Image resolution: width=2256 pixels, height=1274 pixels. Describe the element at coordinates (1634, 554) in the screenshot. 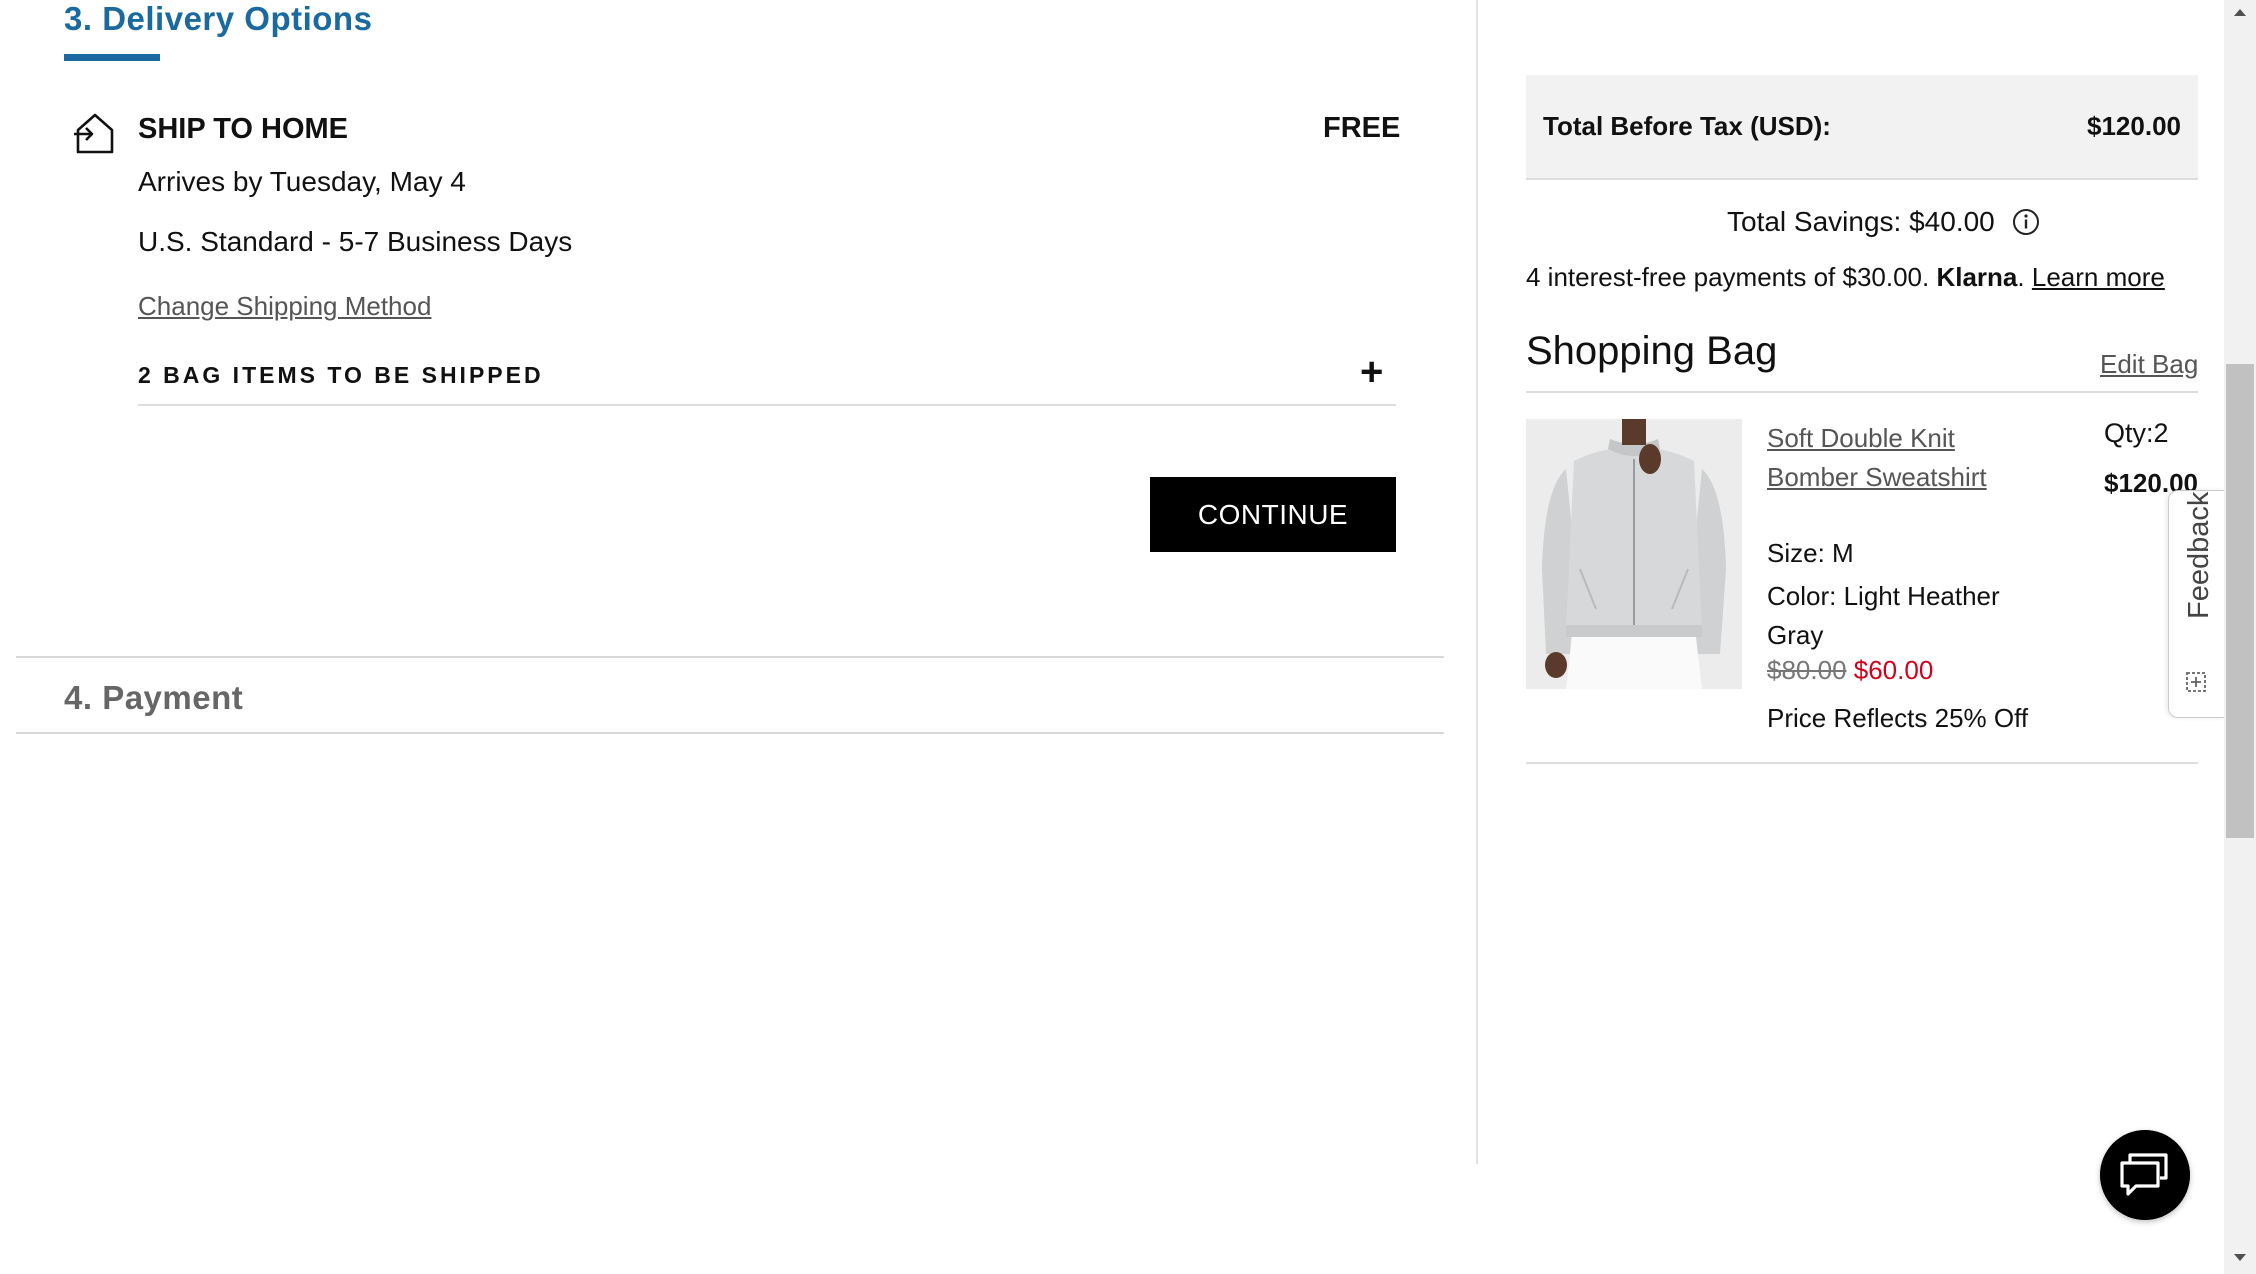

I see `product-image` at that location.